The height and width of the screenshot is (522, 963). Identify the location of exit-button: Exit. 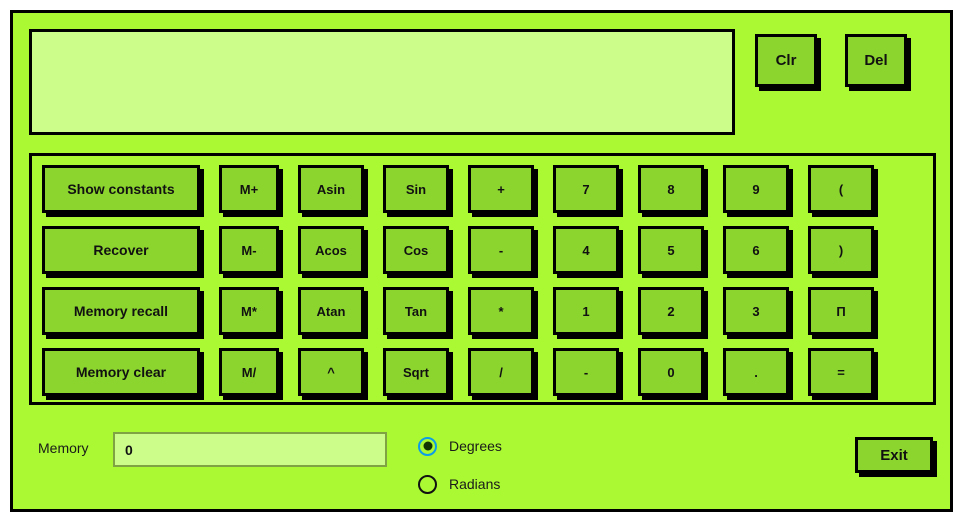
(894, 455).